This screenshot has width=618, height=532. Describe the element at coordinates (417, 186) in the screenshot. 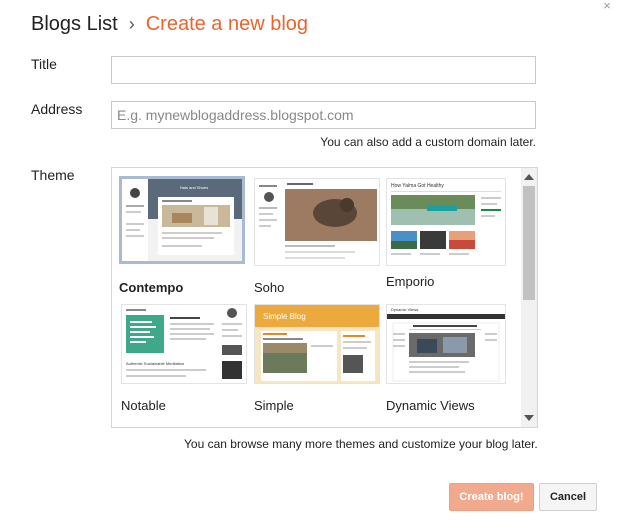

I see `emporio-preview-title: How Yalma Got Healthy` at that location.